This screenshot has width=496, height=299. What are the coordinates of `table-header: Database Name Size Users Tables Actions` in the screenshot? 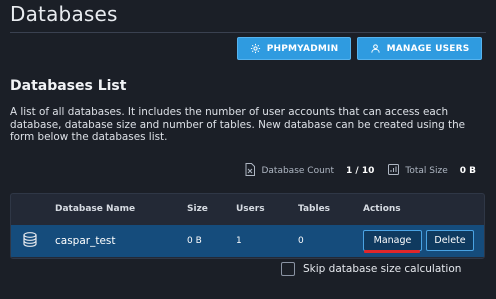 It's located at (247, 208).